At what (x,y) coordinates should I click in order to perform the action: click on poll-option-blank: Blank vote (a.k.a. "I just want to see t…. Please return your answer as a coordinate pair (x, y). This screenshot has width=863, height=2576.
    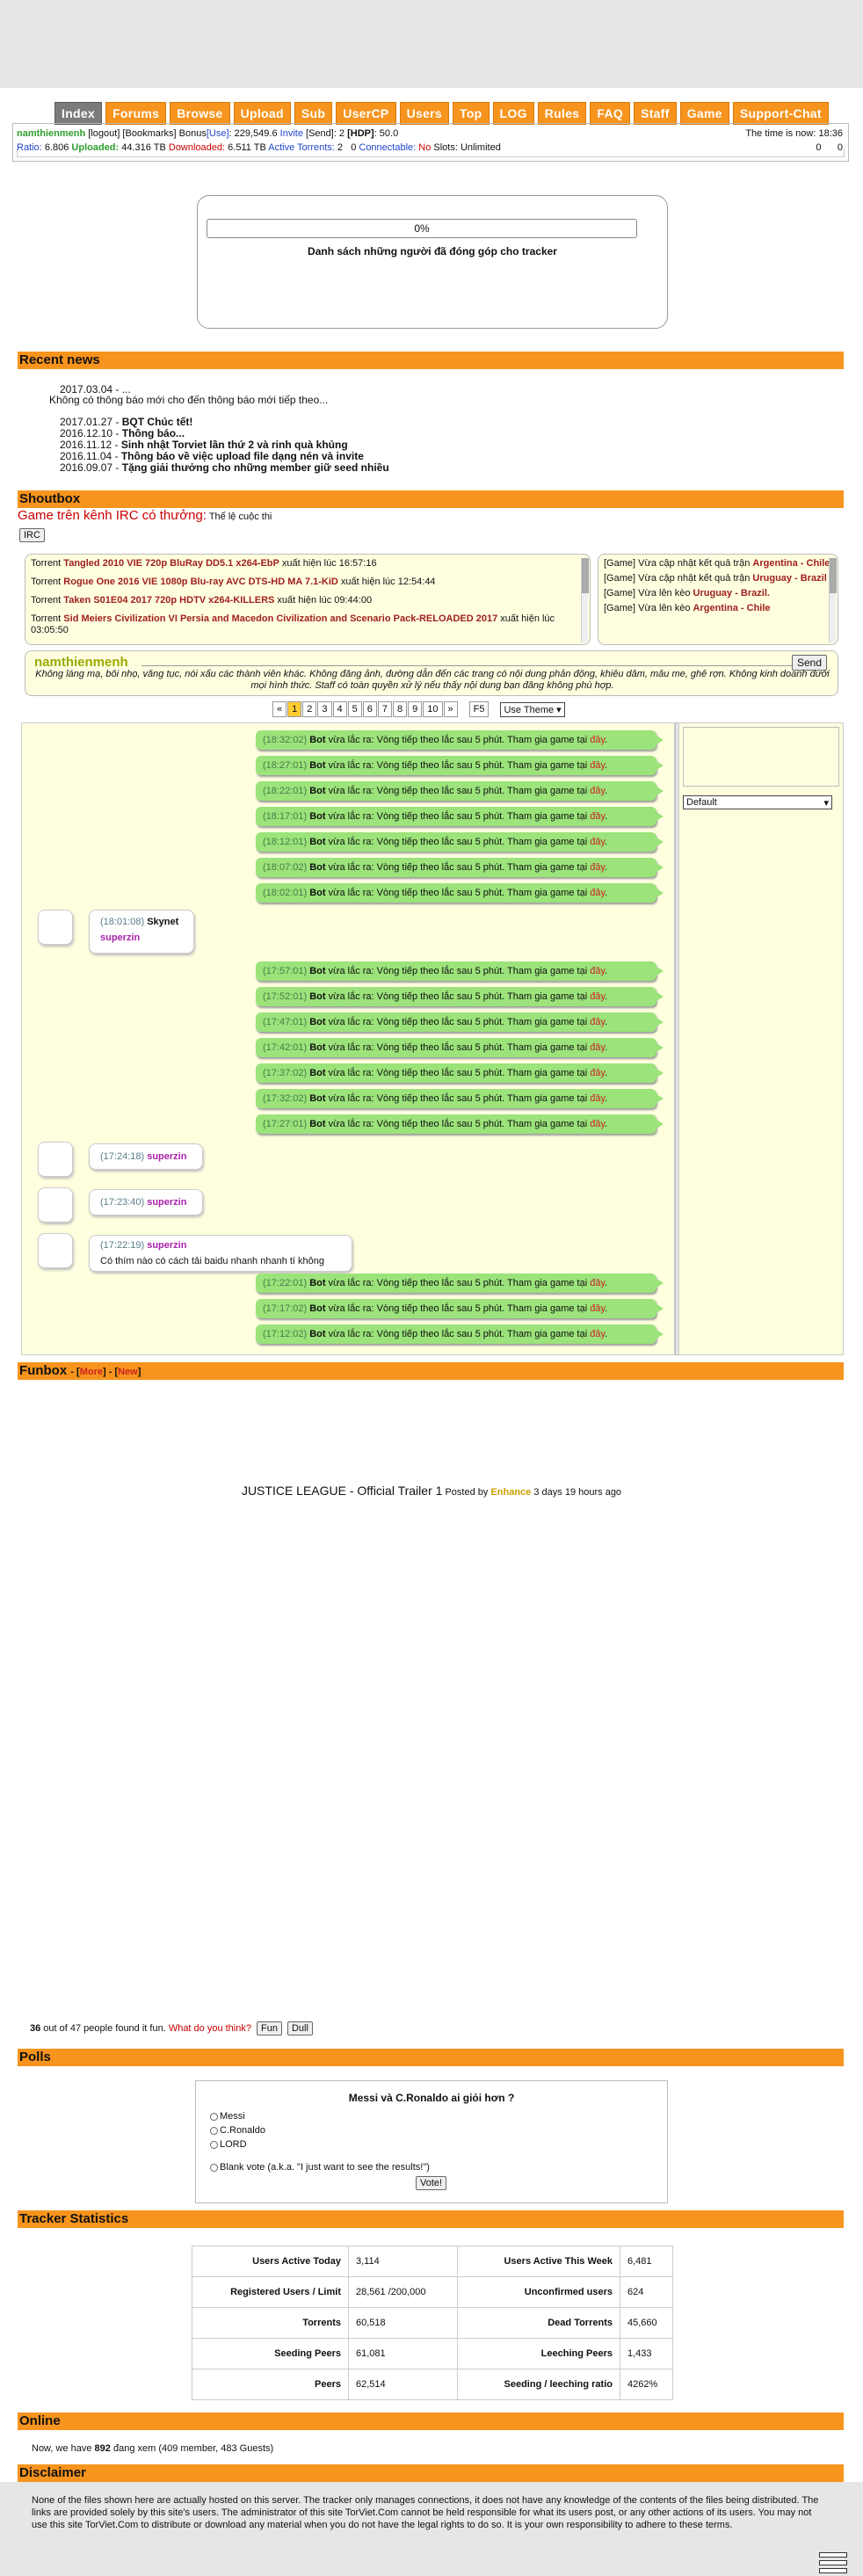
    Looking at the image, I should click on (320, 2167).